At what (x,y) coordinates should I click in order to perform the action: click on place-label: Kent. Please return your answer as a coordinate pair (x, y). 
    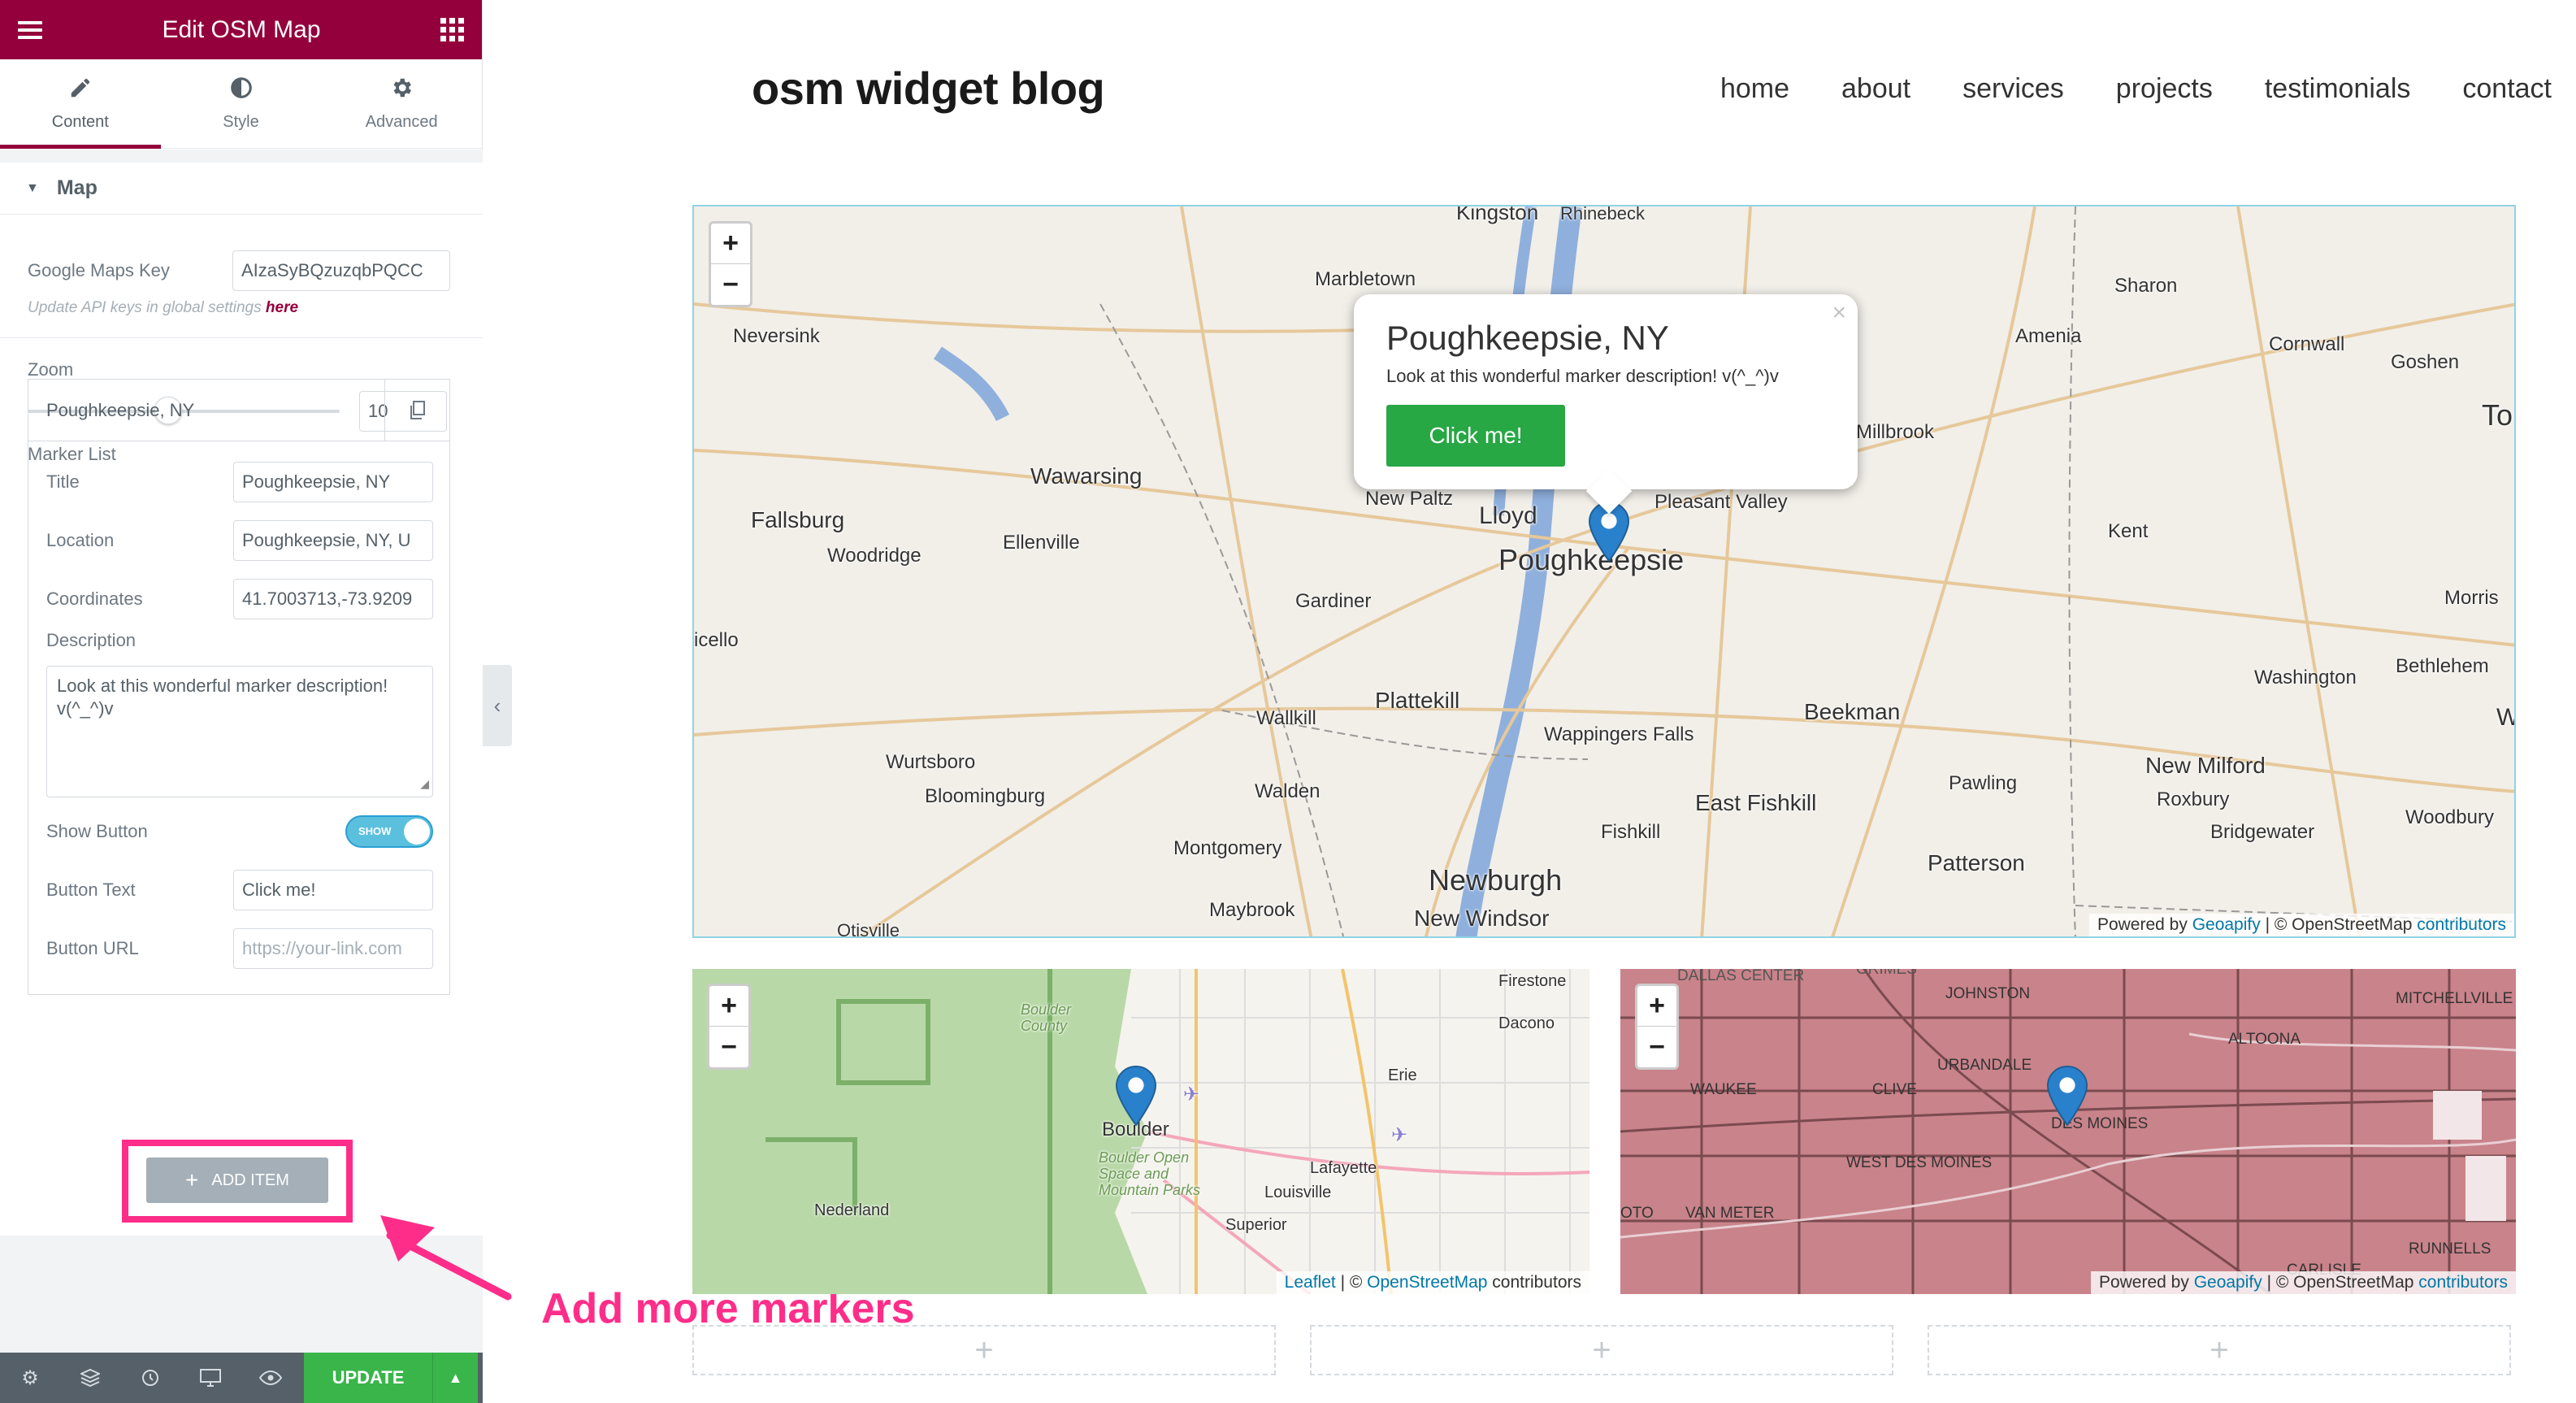
    Looking at the image, I should click on (2128, 531).